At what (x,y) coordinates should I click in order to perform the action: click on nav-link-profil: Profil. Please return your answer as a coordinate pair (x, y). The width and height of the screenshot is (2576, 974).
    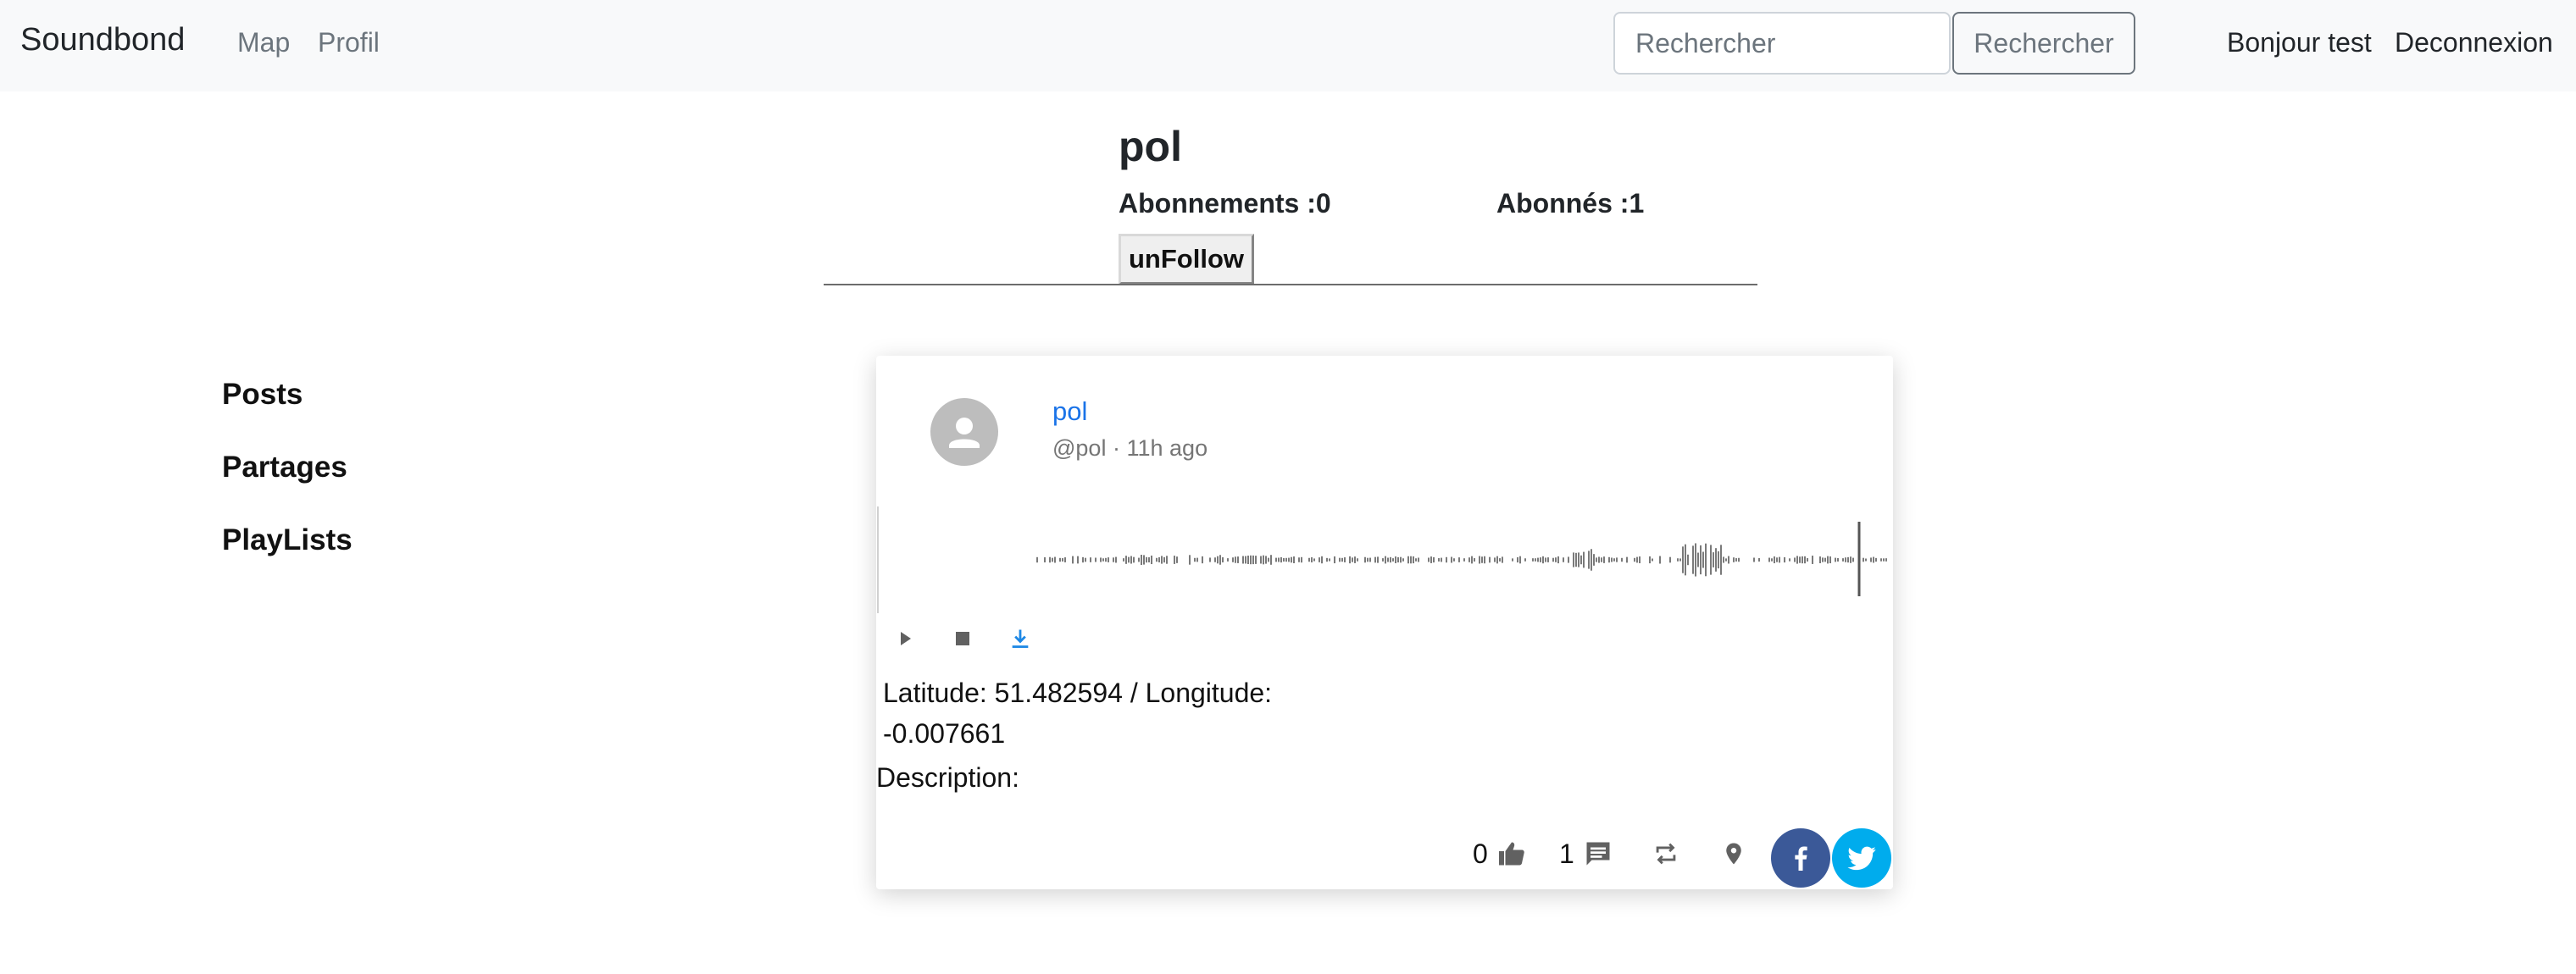
    Looking at the image, I should click on (349, 42).